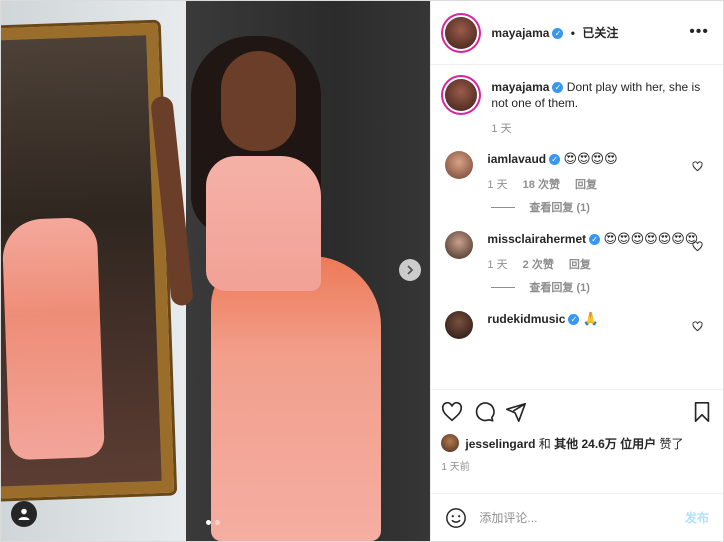 The width and height of the screenshot is (724, 542). I want to click on comment-text: 🙏, so click(590, 318).